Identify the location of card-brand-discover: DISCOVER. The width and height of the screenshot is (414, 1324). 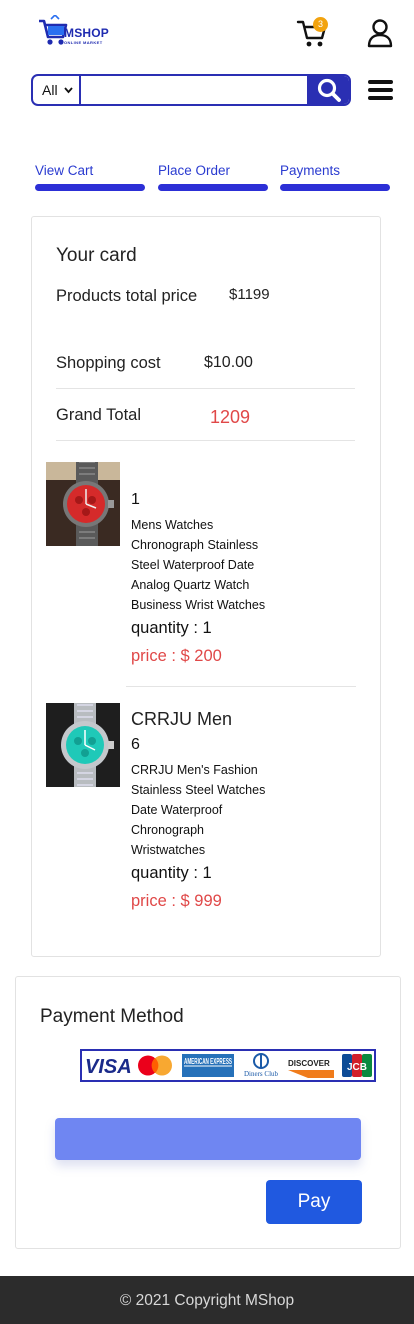
(309, 1063).